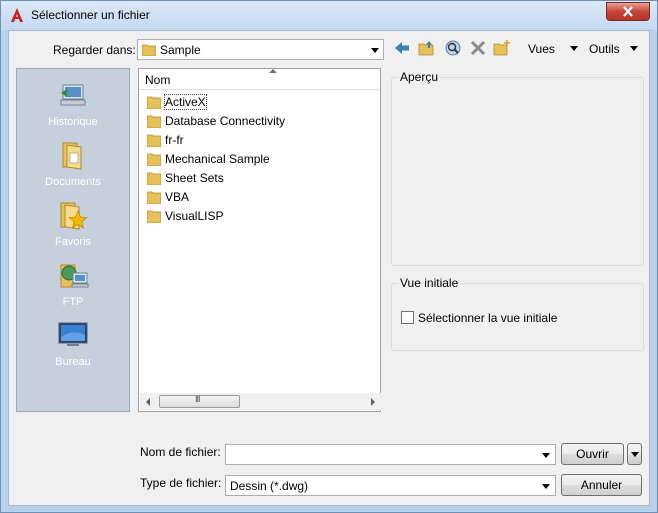 The height and width of the screenshot is (513, 658). What do you see at coordinates (429, 283) in the screenshot?
I see `initial-view-title: Vue initiale` at bounding box center [429, 283].